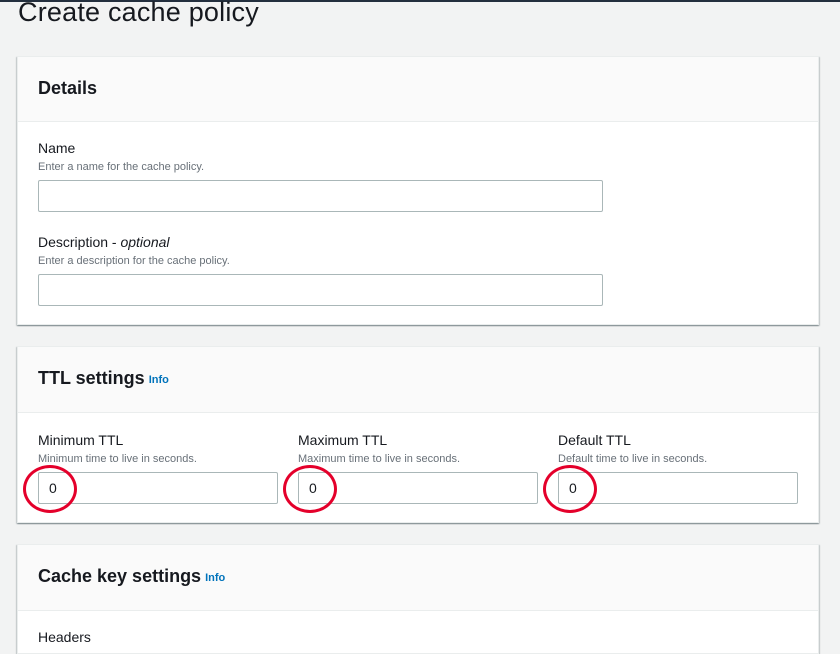  Describe the element at coordinates (678, 488) in the screenshot. I see `default-ttl-input` at that location.